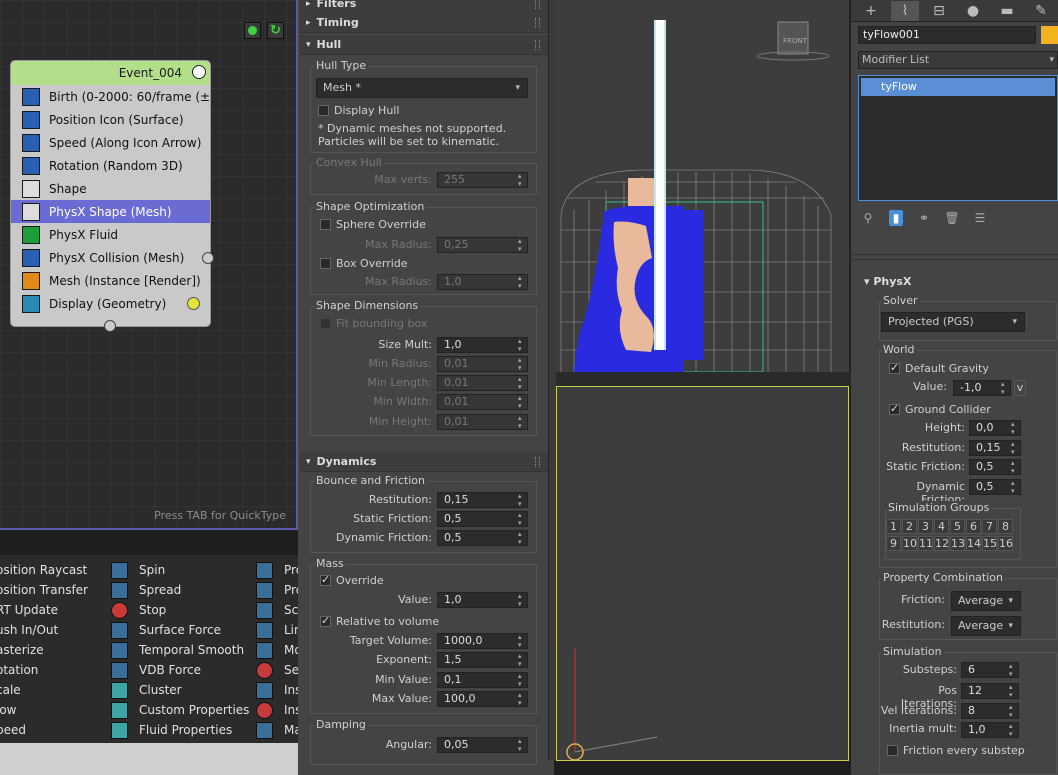 The width and height of the screenshot is (1058, 775). What do you see at coordinates (1049, 35) in the screenshot?
I see `object-color-swatch` at bounding box center [1049, 35].